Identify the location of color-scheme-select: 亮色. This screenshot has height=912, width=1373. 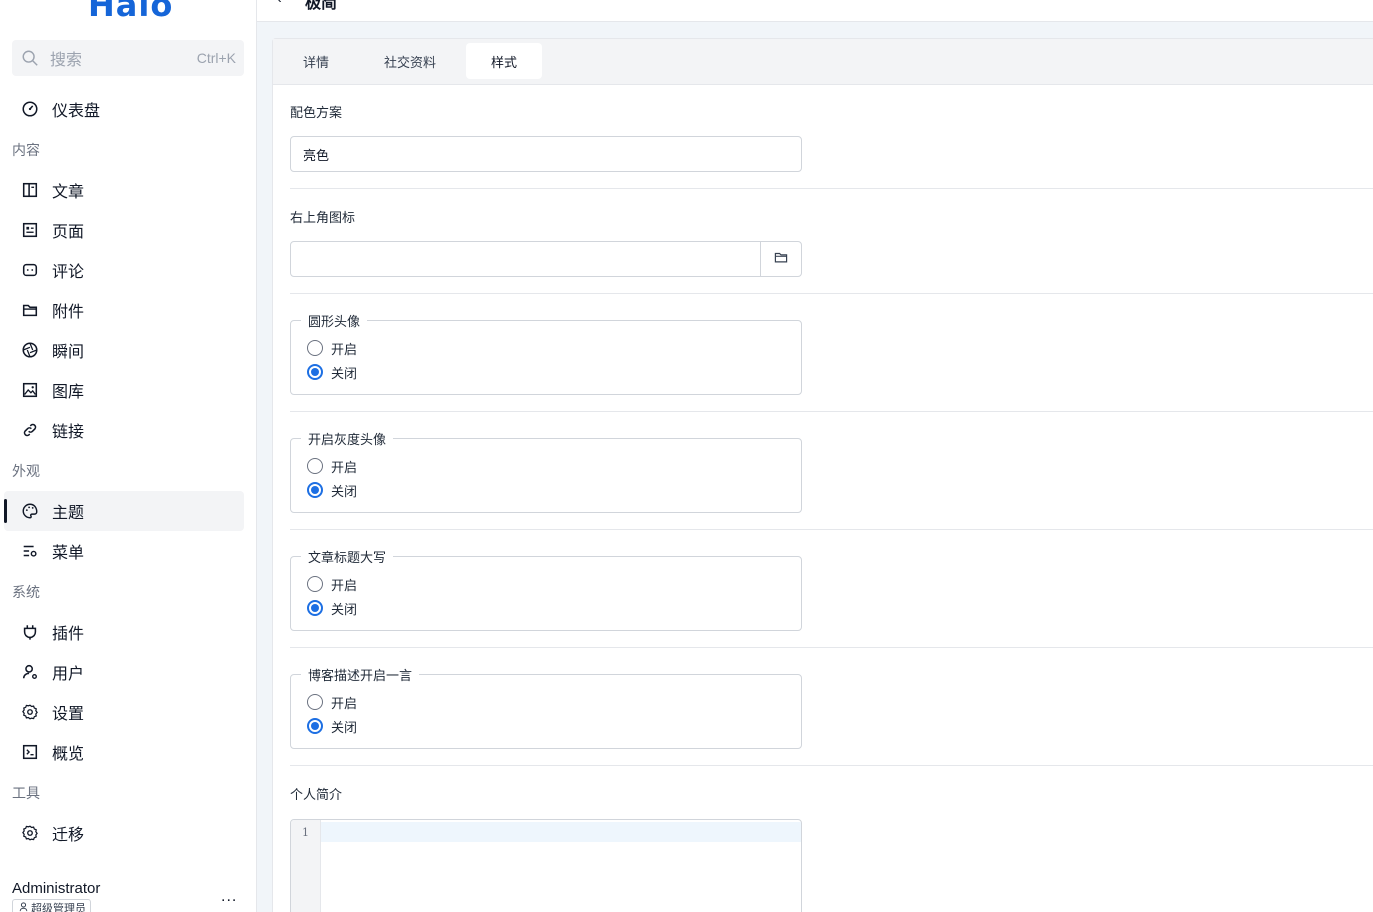
(546, 154).